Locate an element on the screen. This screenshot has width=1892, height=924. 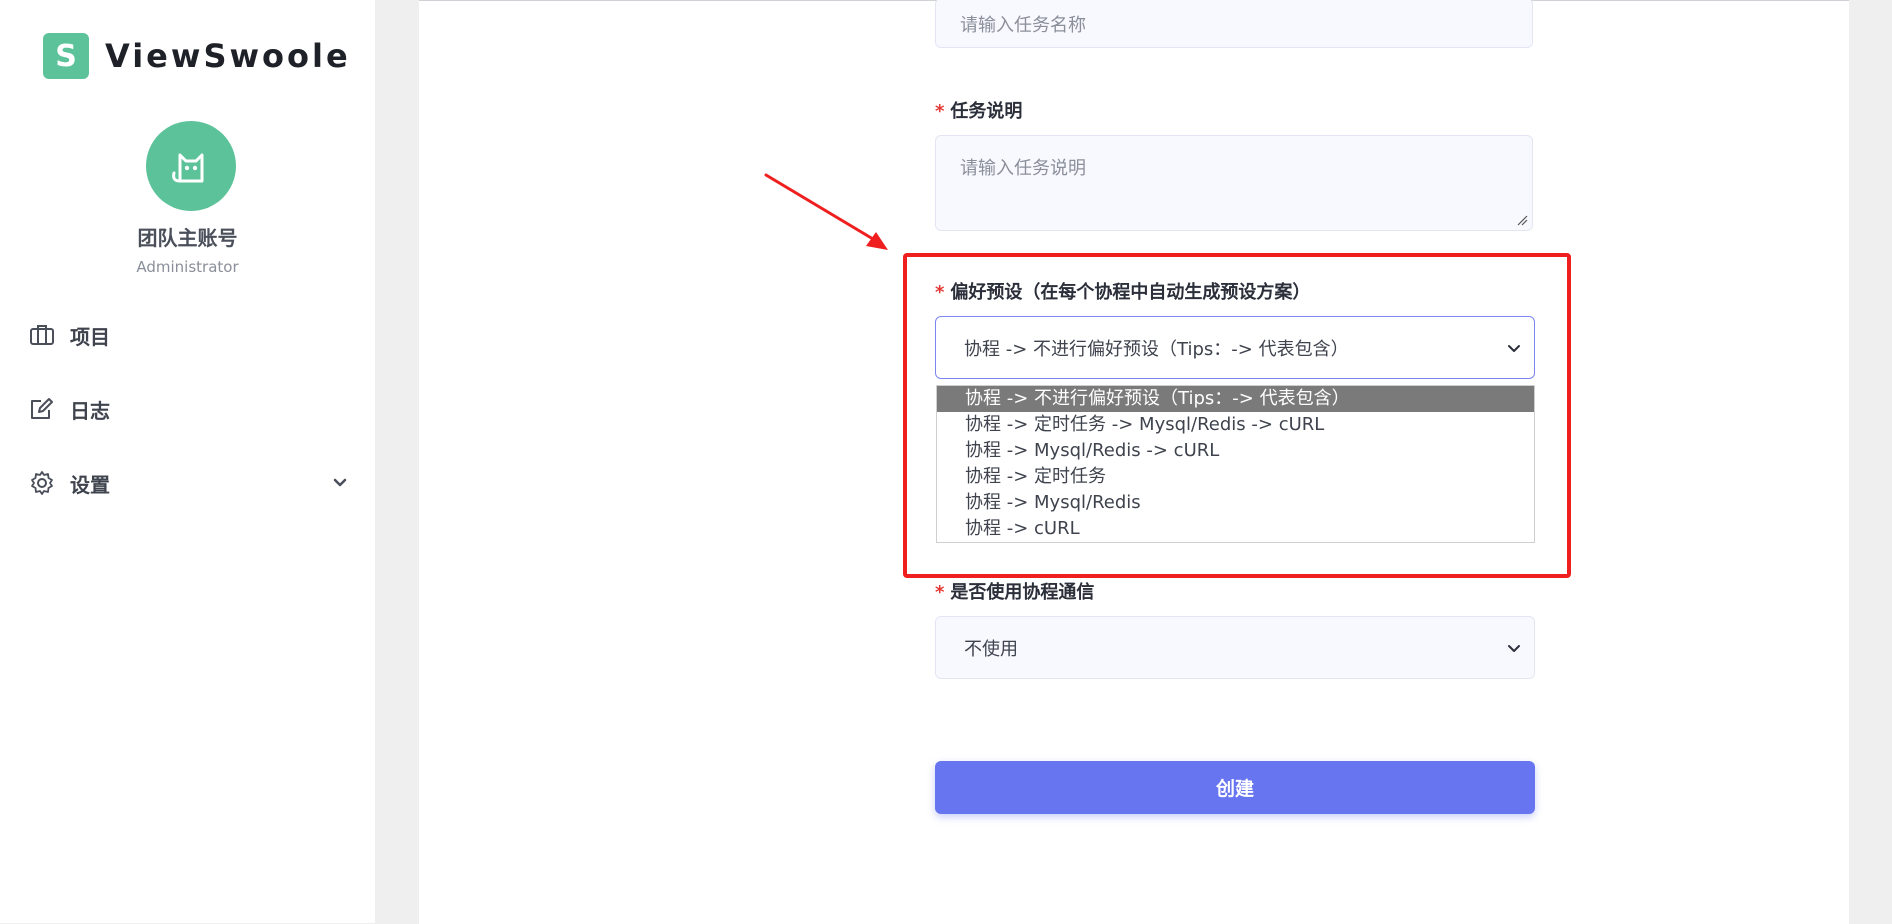
briefcase-icon is located at coordinates (42, 335).